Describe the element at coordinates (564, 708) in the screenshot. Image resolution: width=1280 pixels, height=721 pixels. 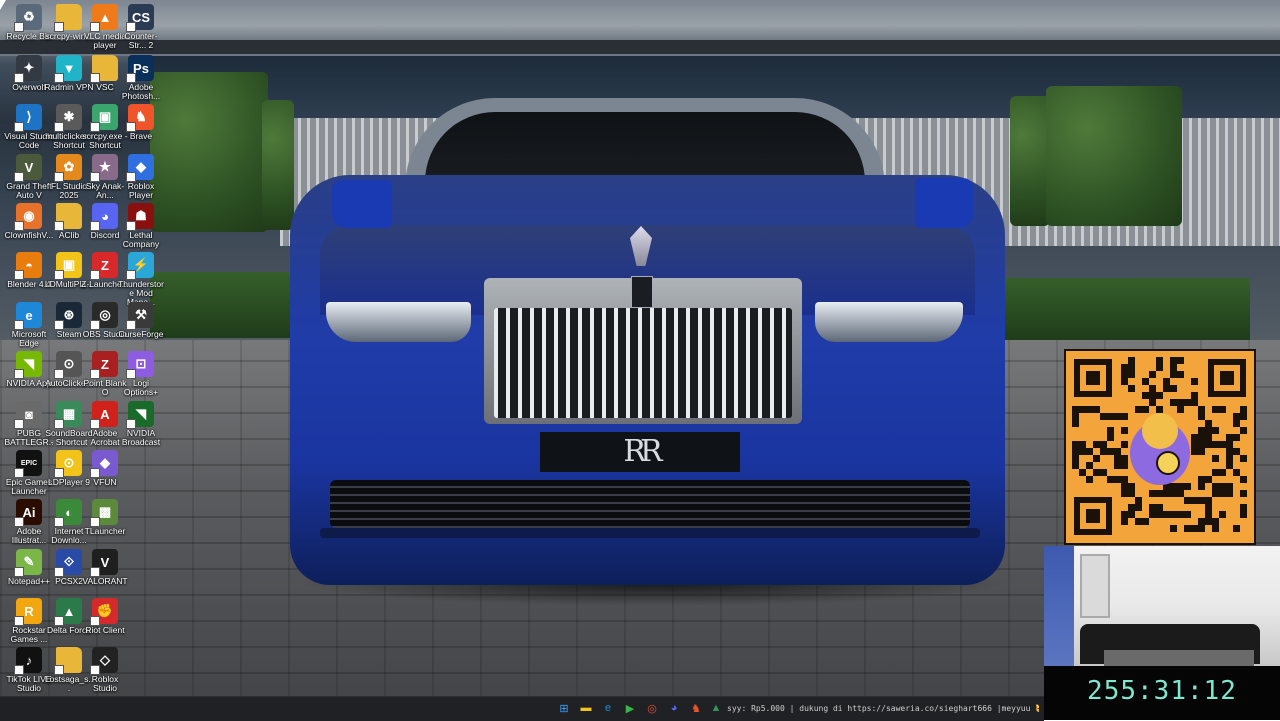
I see `start-icon: ⊞` at that location.